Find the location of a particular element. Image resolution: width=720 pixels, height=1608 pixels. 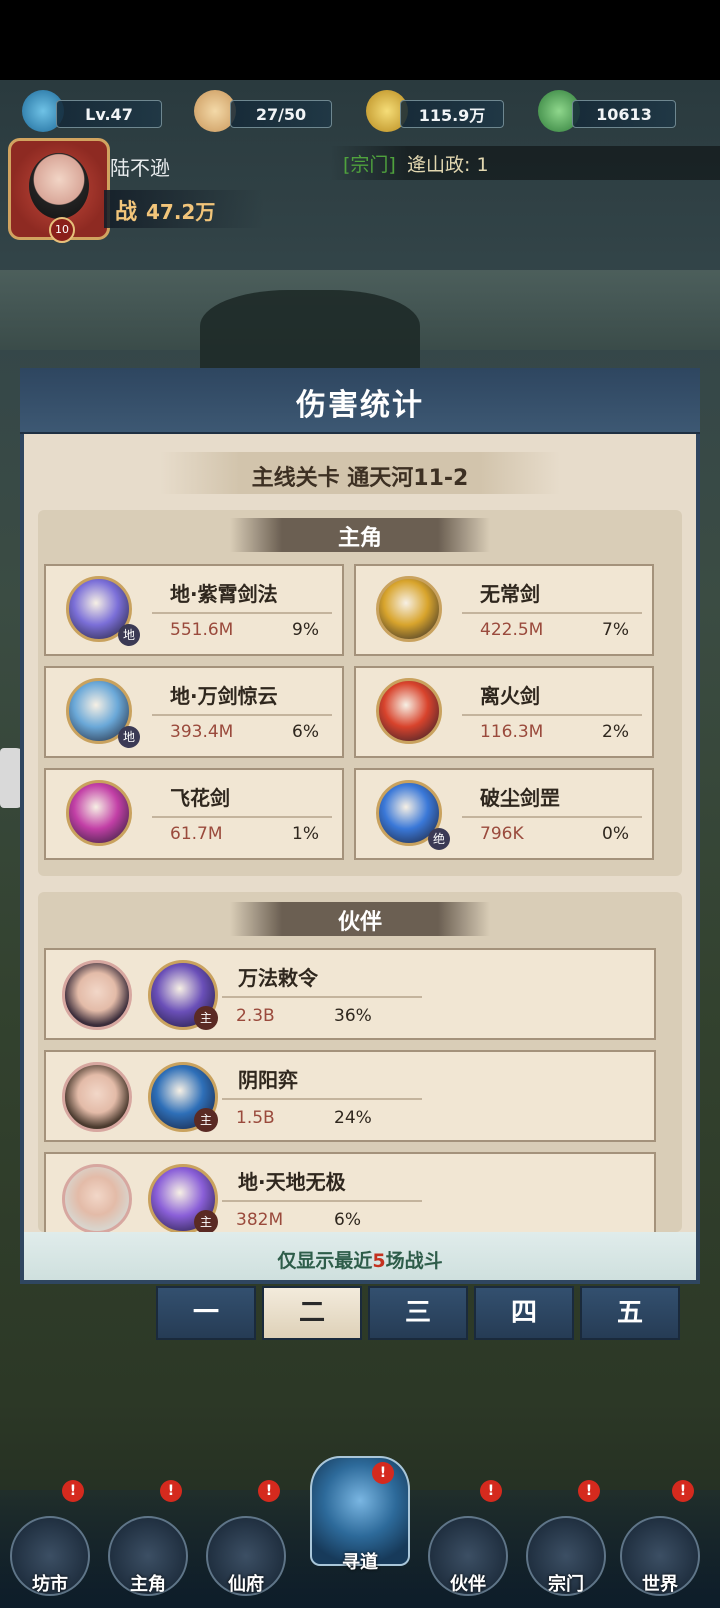

partner-skill-name: 万法敕令 is located at coordinates (278, 978).